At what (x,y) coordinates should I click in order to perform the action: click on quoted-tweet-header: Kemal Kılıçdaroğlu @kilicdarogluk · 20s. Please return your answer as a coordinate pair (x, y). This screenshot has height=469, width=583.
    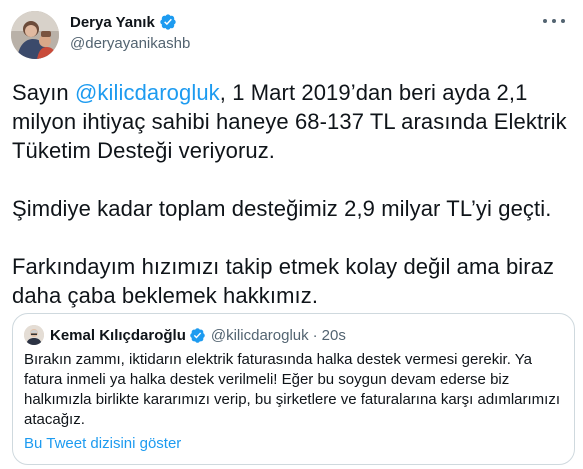
    Looking at the image, I should click on (185, 335).